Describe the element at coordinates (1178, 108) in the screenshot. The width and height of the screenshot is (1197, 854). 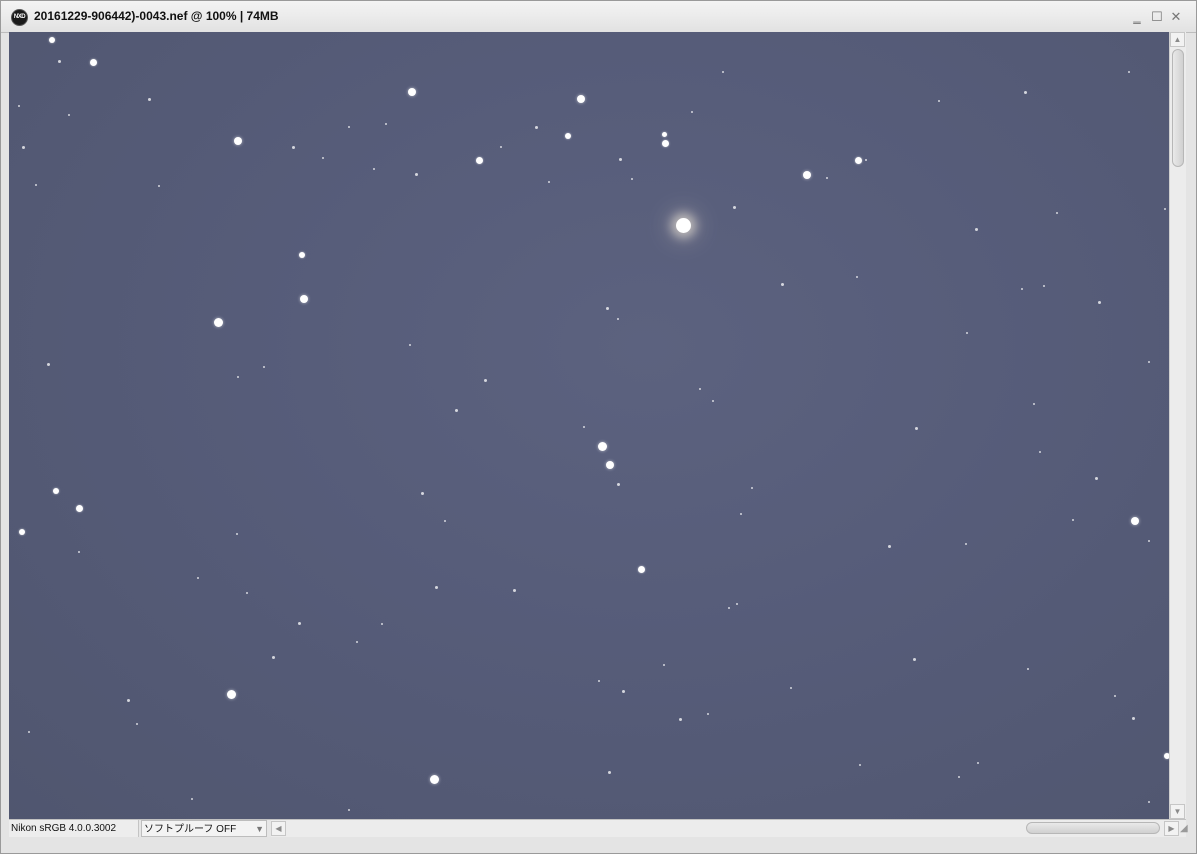
I see `vertical-scroll-thumb` at that location.